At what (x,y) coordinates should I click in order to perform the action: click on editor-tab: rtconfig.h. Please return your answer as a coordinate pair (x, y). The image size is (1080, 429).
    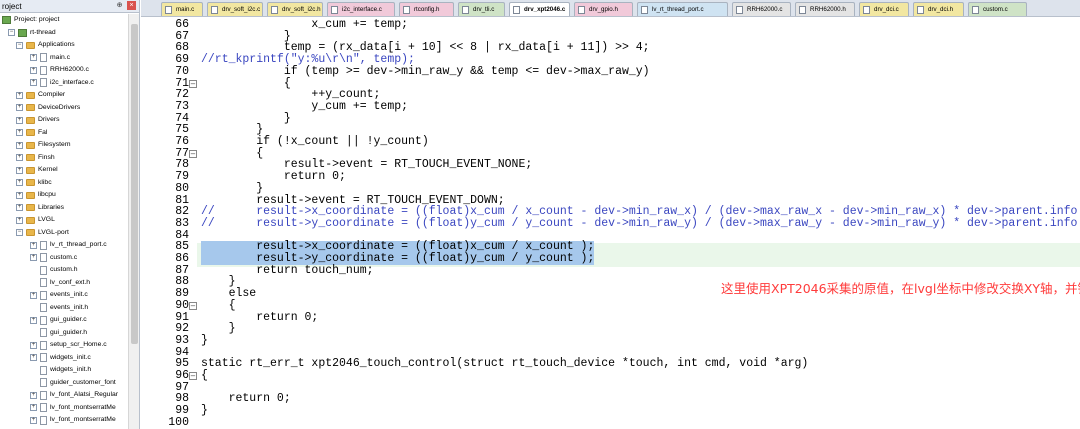
    Looking at the image, I should click on (426, 9).